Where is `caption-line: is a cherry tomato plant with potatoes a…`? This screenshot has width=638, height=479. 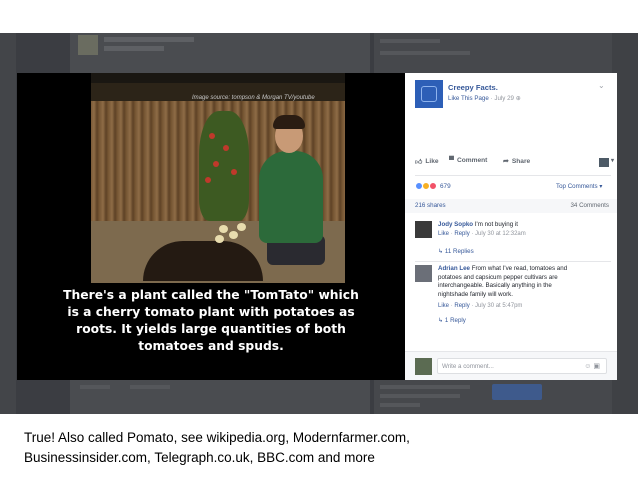 caption-line: is a cherry tomato plant with potatoes a… is located at coordinates (211, 312).